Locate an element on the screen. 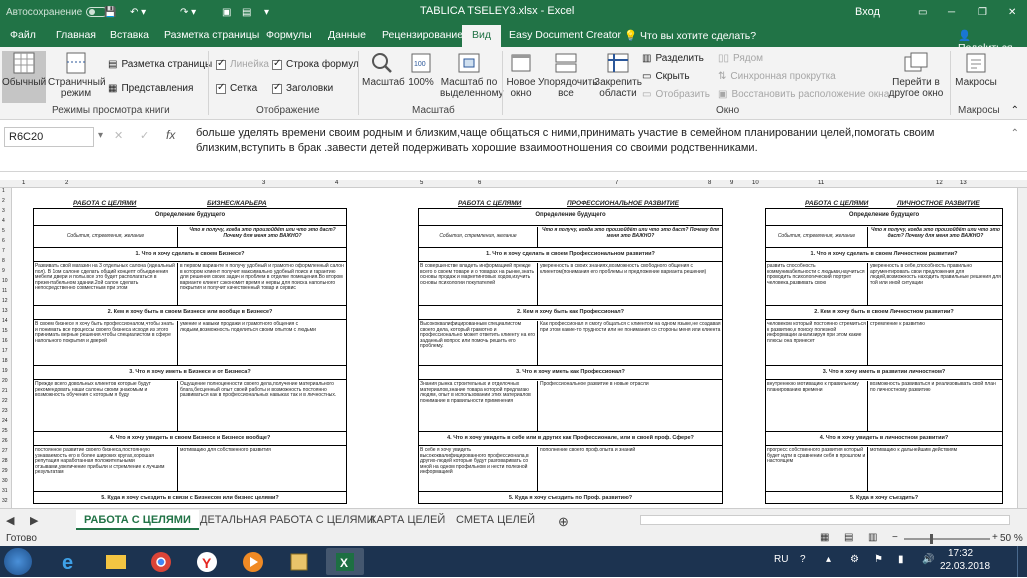  row-header: 25 is located at coordinates (5, 431).